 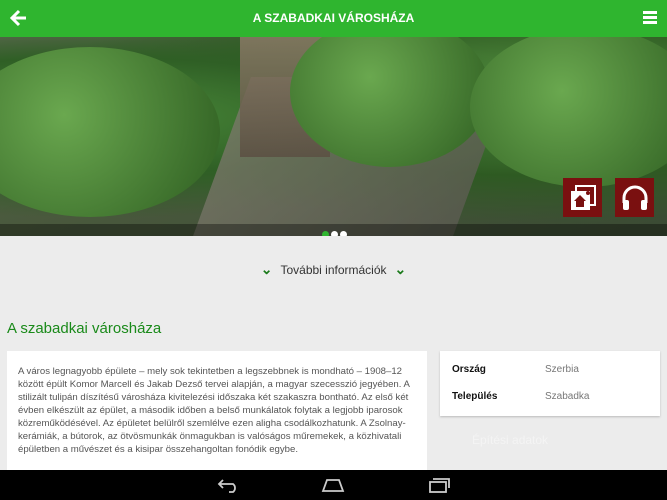 What do you see at coordinates (229, 485) in the screenshot?
I see `nav-back-icon` at bounding box center [229, 485].